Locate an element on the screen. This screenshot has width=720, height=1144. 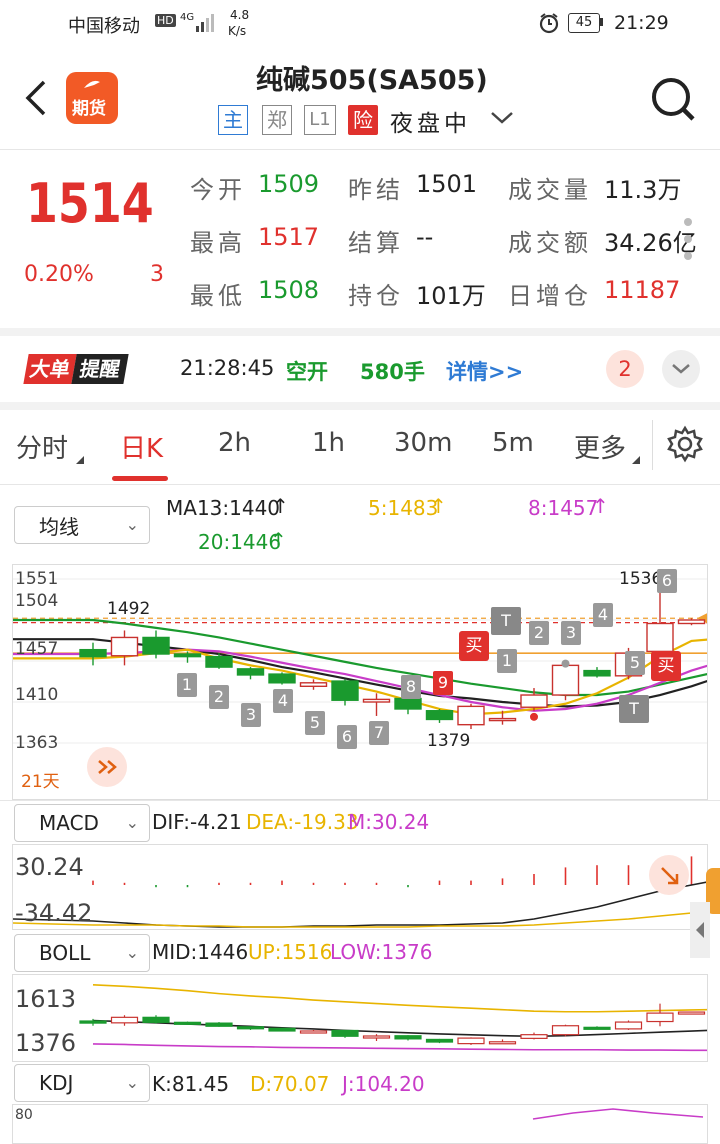
tab-4: 1h is located at coordinates (328, 443).